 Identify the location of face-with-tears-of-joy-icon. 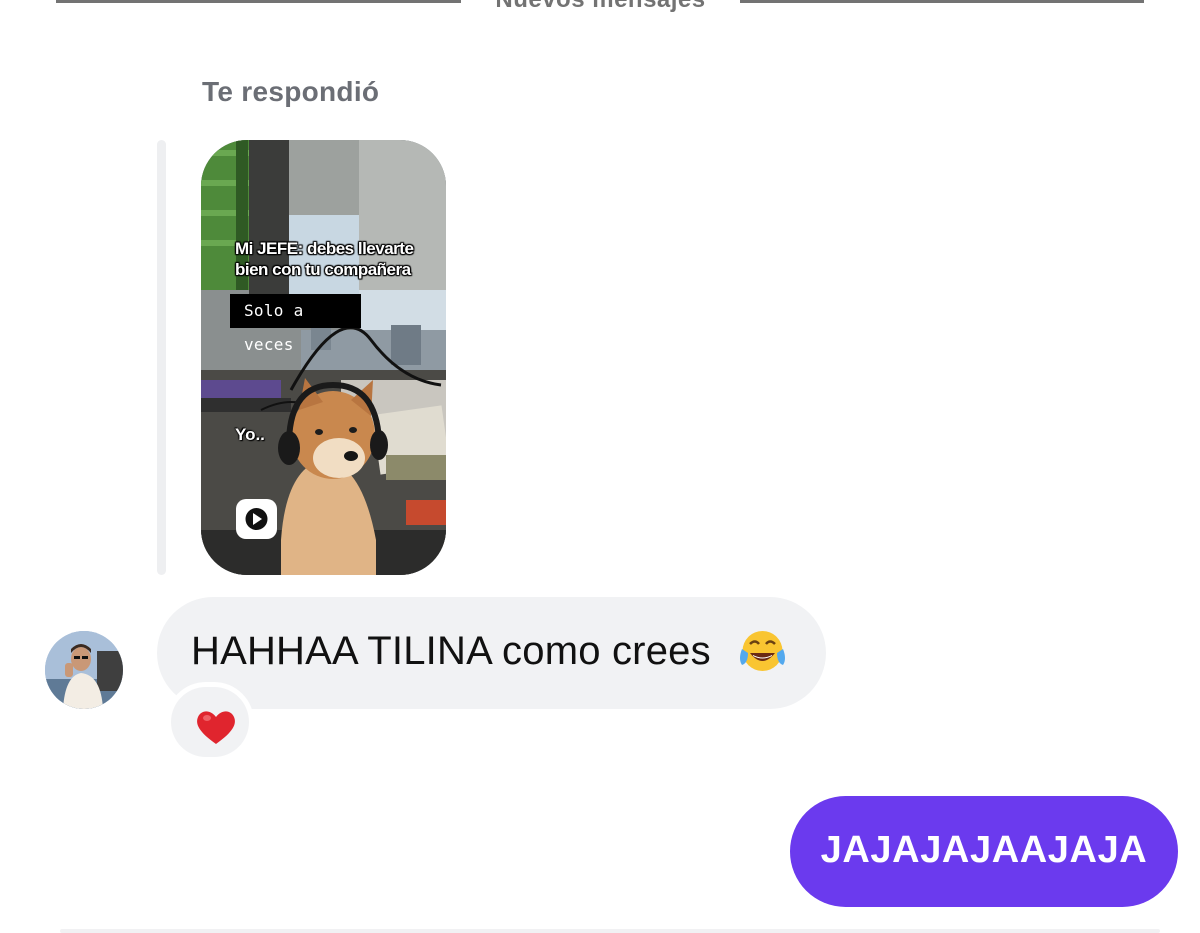
(762, 651).